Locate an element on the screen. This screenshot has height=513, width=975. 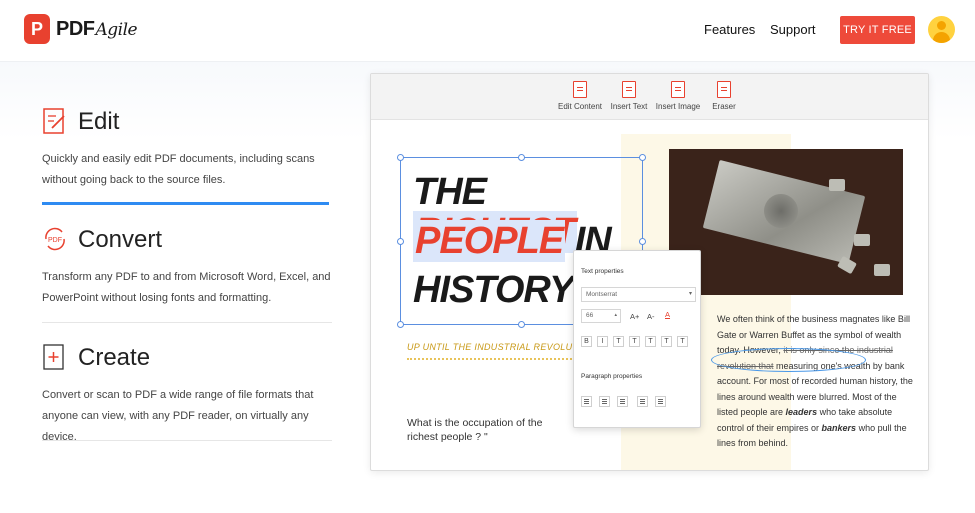
money-puzzle-image is located at coordinates (786, 222).